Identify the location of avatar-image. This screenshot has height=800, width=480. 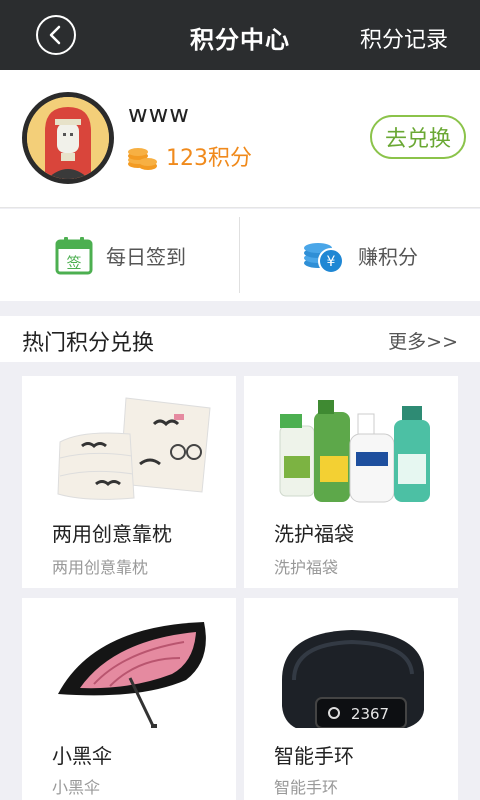
(68, 138).